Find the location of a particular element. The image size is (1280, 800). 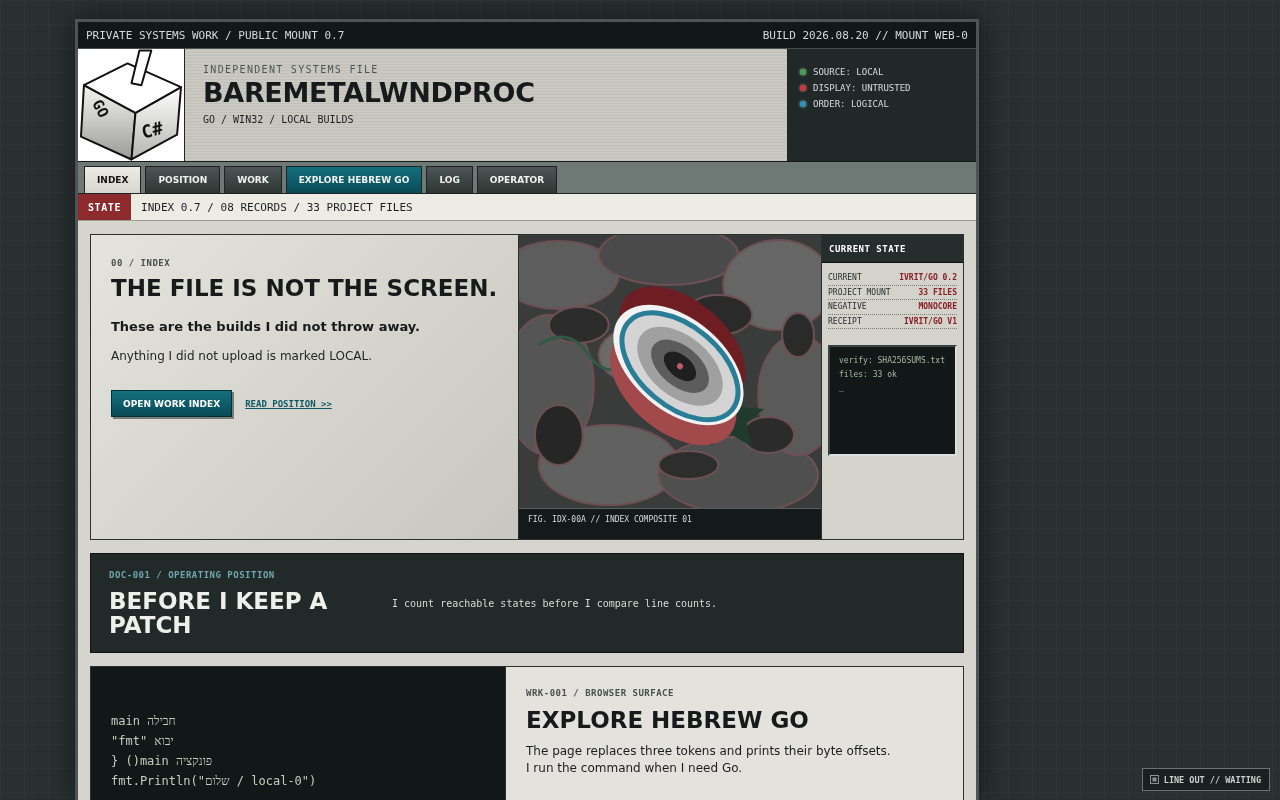

logo-text: GO is located at coordinates (100, 108).